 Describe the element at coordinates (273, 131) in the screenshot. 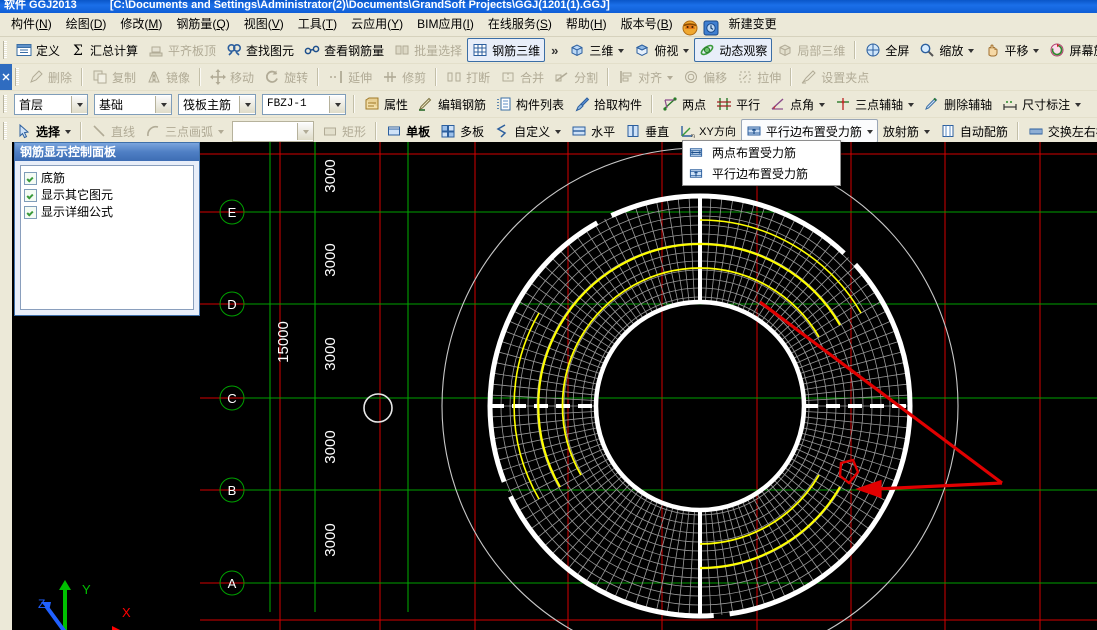

I see `draw-mode-selector` at that location.